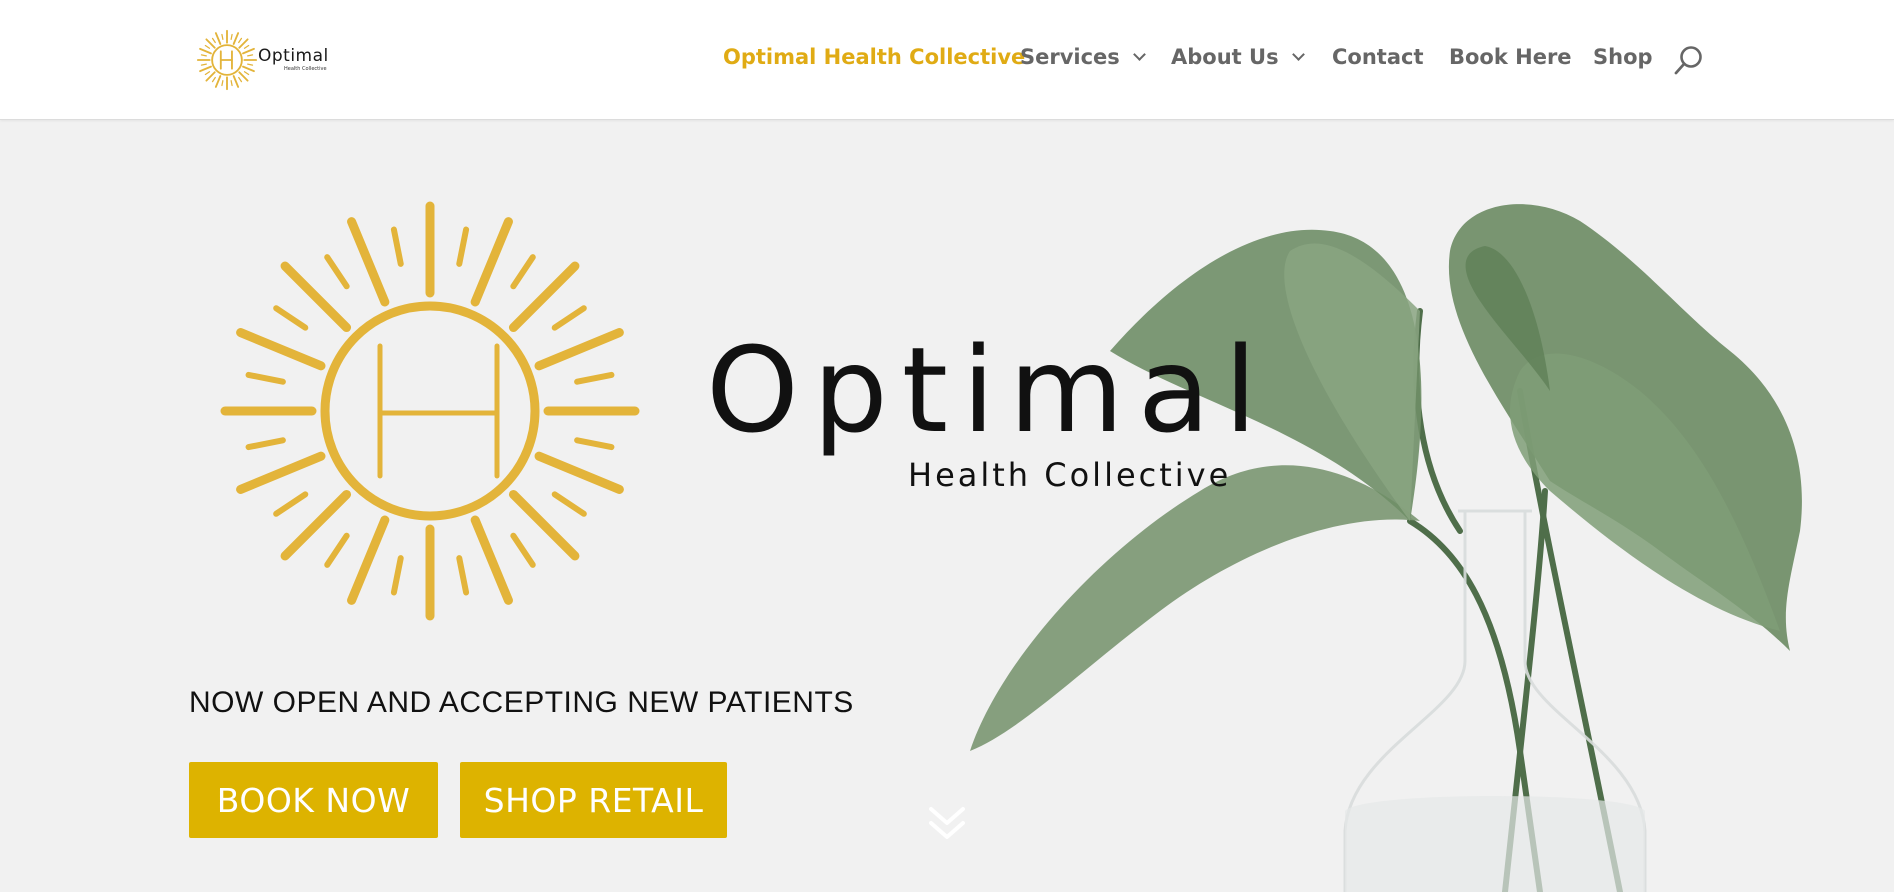 This screenshot has height=892, width=1894. I want to click on shop-retail-button: SHOP RETAIL, so click(593, 800).